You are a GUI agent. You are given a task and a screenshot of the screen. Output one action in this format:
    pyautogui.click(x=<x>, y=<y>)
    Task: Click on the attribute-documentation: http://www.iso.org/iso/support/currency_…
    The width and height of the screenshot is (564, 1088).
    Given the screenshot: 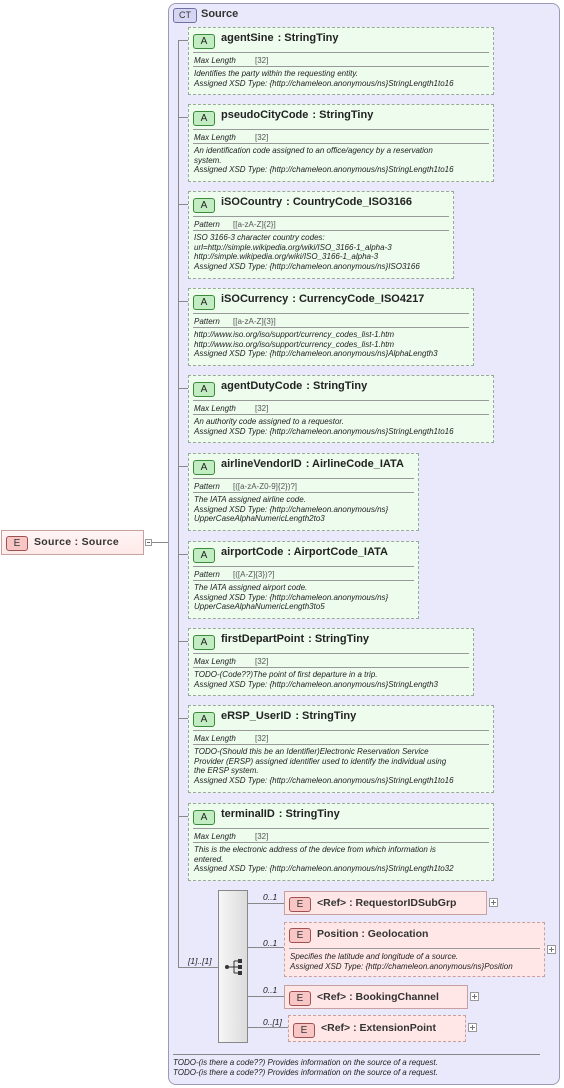 What is the action you would take?
    pyautogui.click(x=331, y=344)
    